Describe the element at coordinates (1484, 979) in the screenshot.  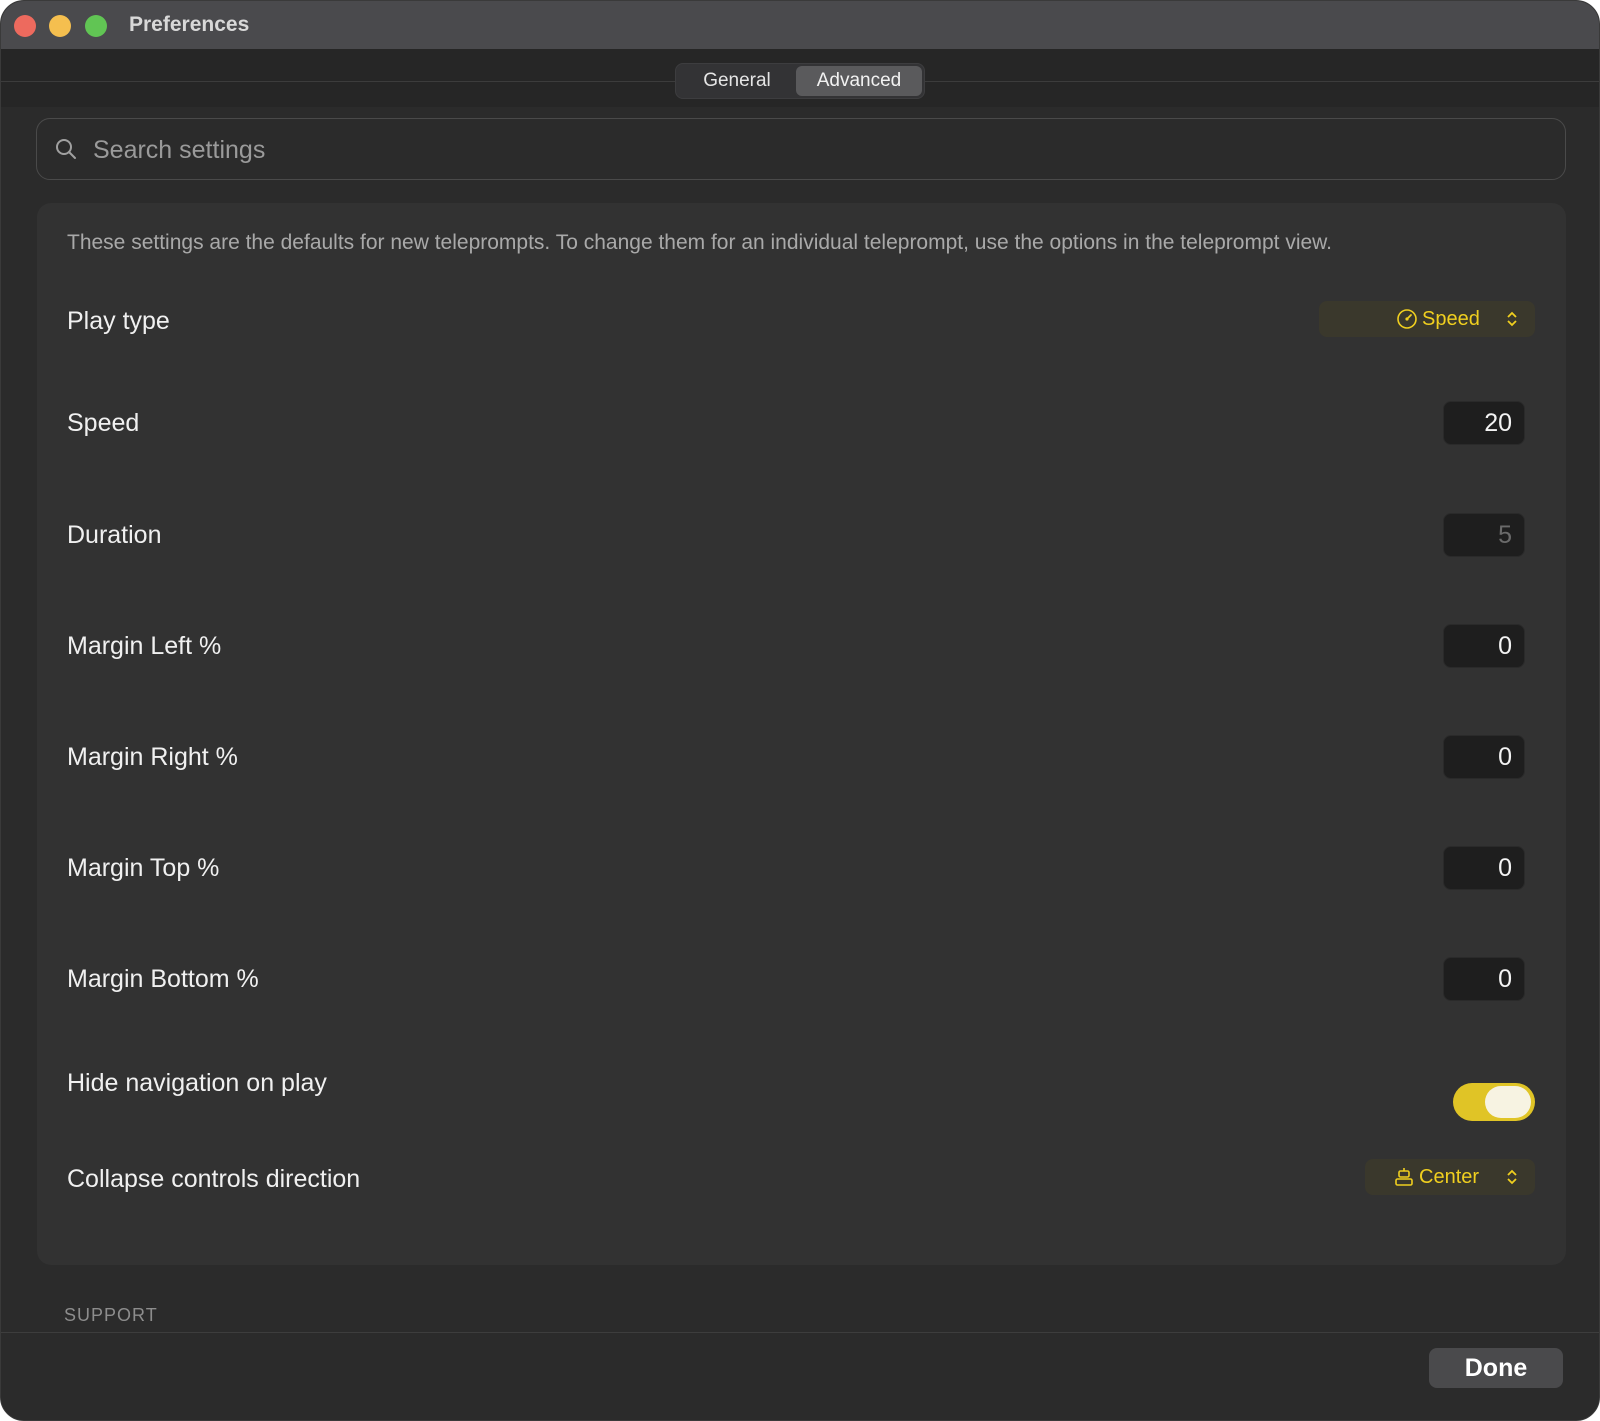
I see `margin-bottom-field: 0` at that location.